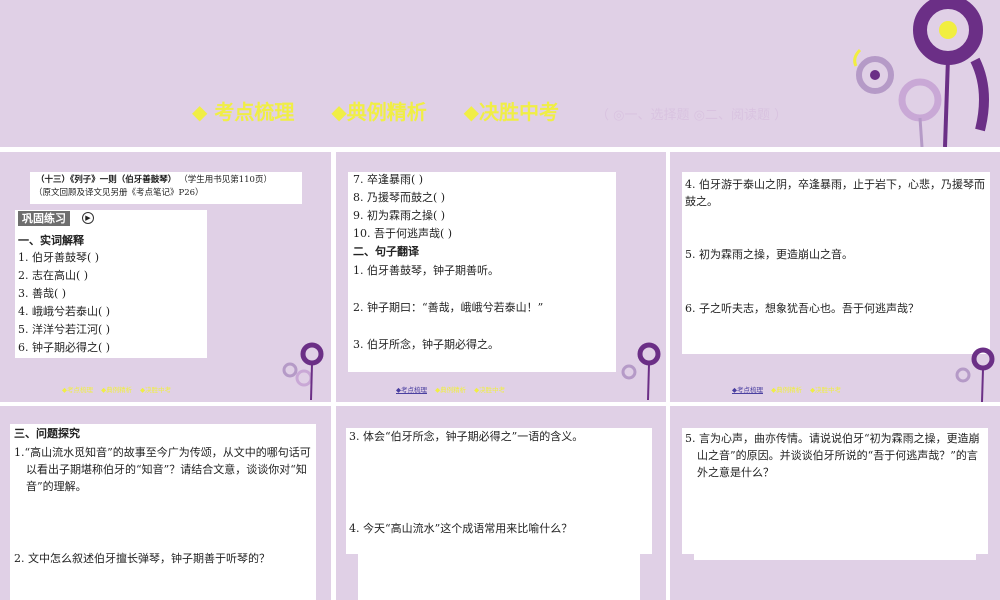  Describe the element at coordinates (47, 433) in the screenshot. I see `section-heading: 三、问题探究` at that location.